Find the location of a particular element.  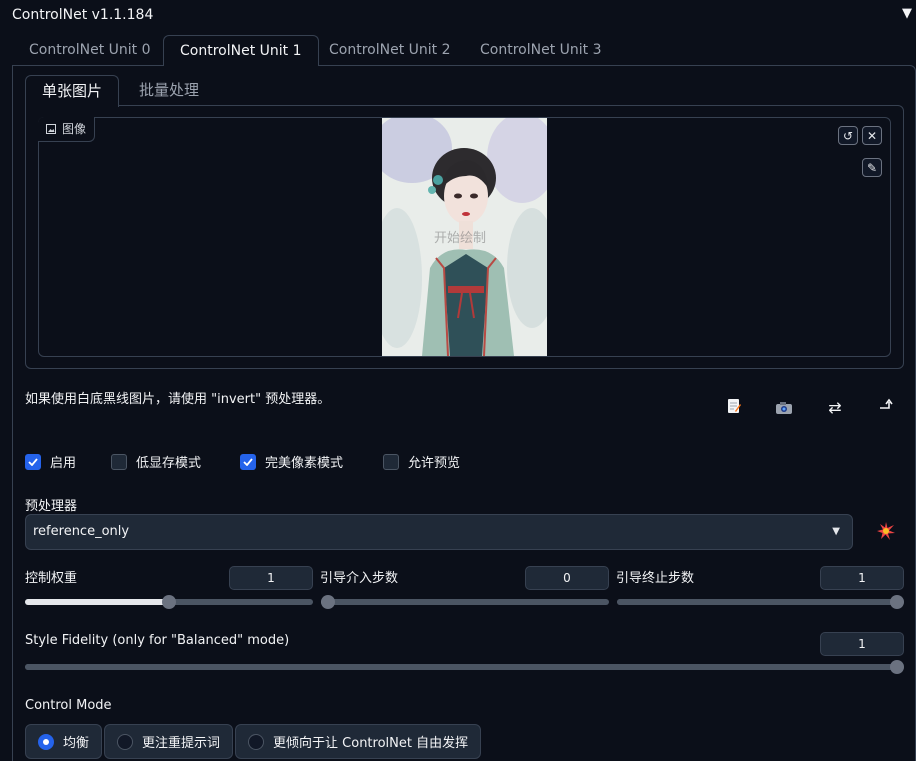

enable-checkbox: 启用 is located at coordinates (50, 461).